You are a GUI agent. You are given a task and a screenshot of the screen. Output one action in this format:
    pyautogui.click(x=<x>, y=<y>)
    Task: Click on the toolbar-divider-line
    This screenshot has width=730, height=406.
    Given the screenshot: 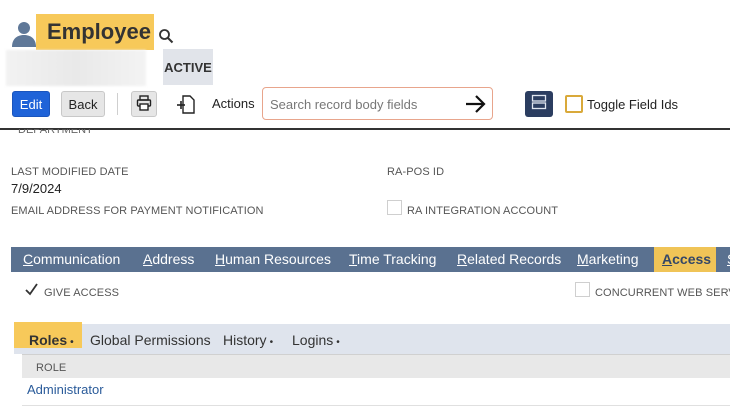 What is the action you would take?
    pyautogui.click(x=365, y=129)
    